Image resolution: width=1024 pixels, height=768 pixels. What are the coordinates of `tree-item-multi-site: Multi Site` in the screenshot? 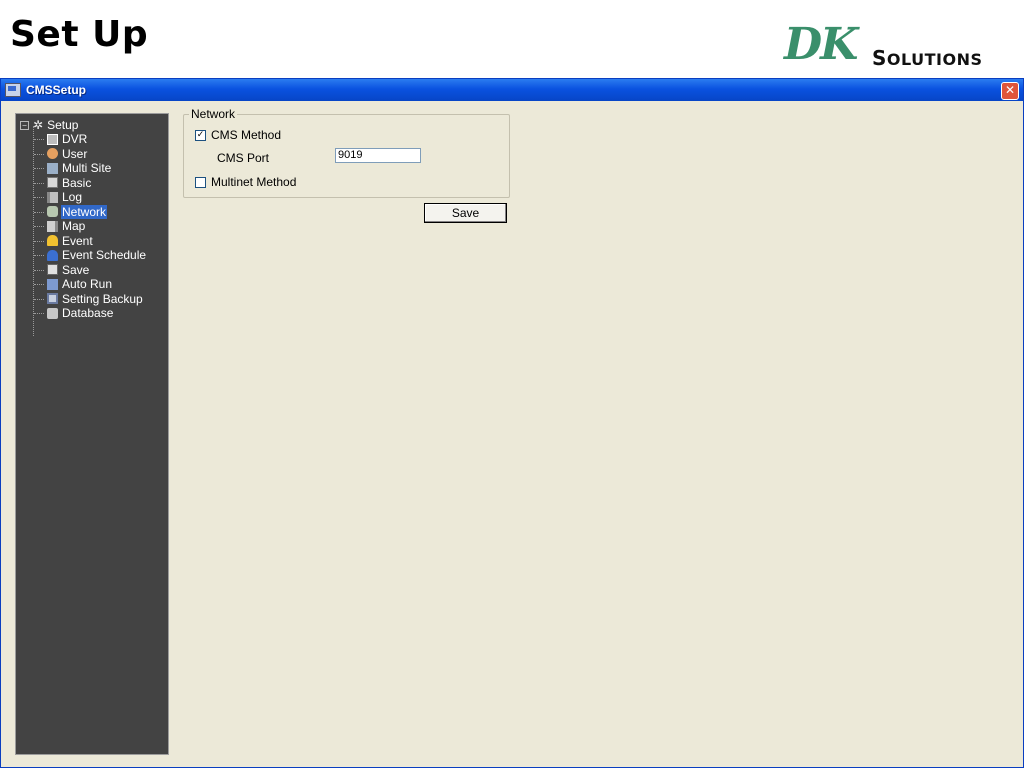 It's located at (90, 168).